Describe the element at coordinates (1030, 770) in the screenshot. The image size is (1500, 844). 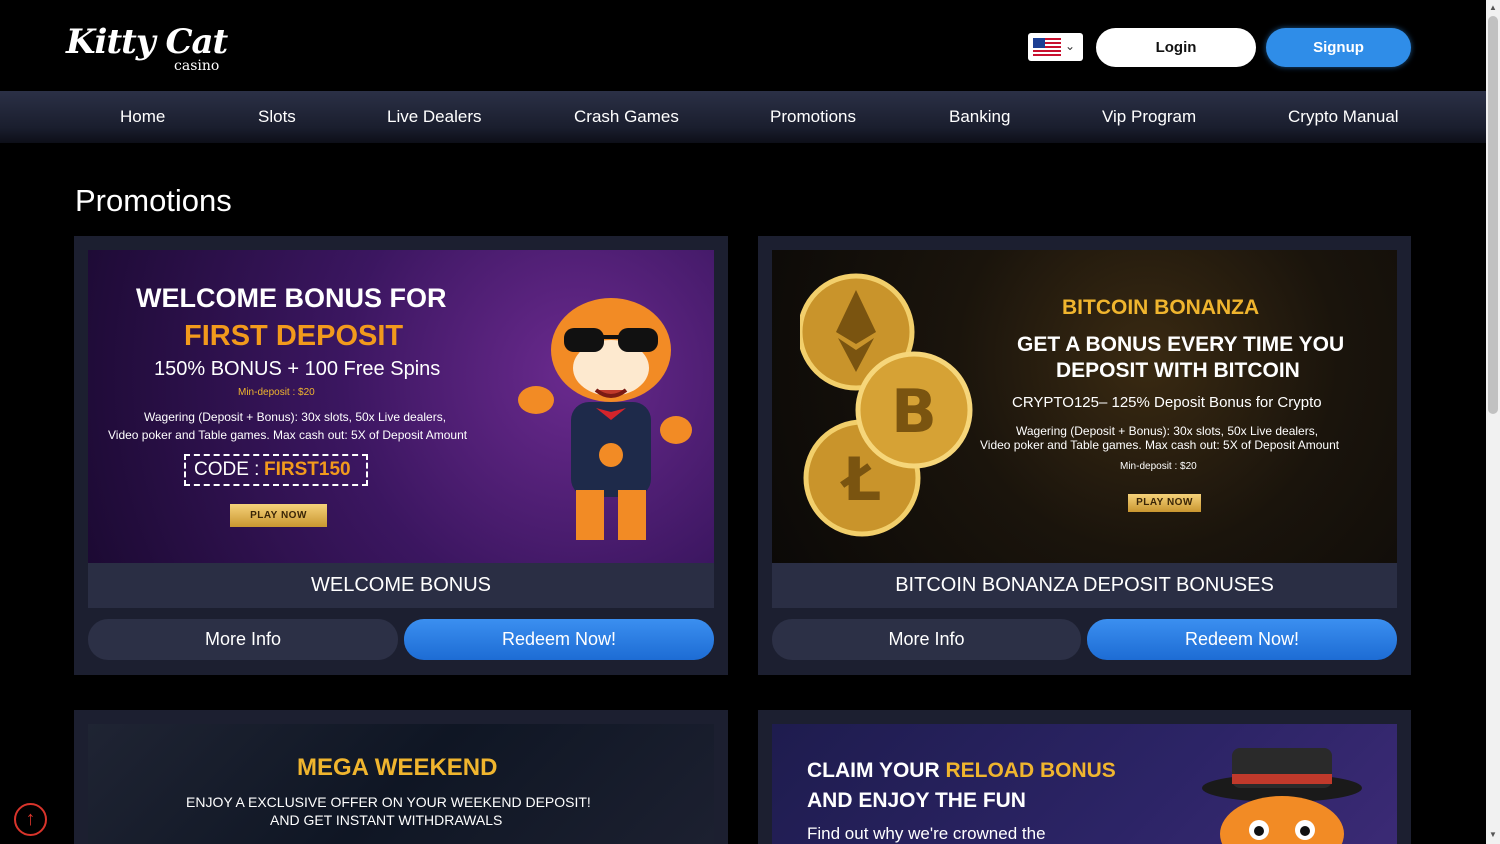
I see `banner-heading-gold: RELOAD BONUS` at that location.